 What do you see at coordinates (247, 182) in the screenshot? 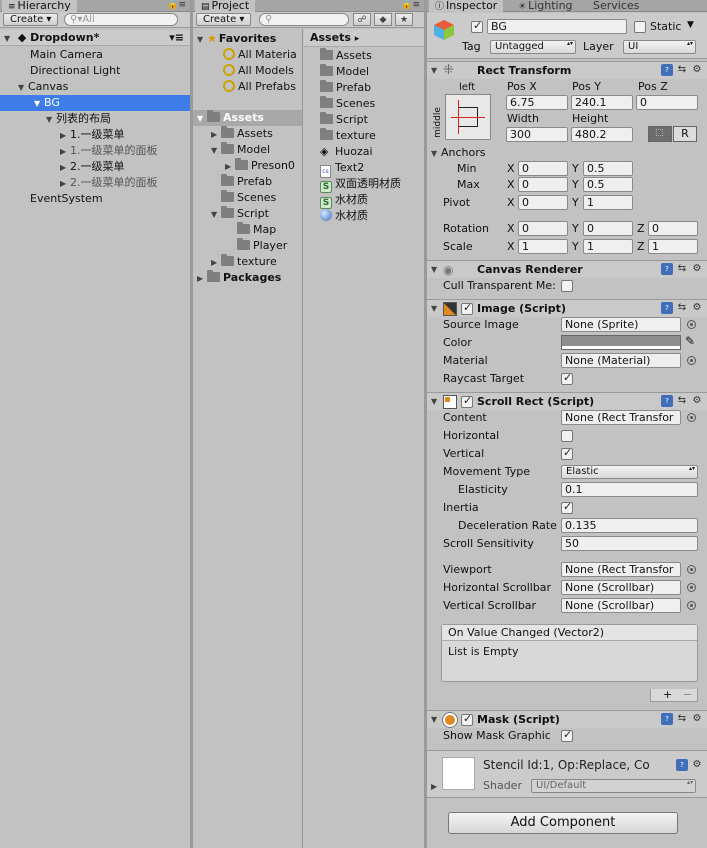
I see `tree-item-prefab: Prefab` at bounding box center [247, 182].